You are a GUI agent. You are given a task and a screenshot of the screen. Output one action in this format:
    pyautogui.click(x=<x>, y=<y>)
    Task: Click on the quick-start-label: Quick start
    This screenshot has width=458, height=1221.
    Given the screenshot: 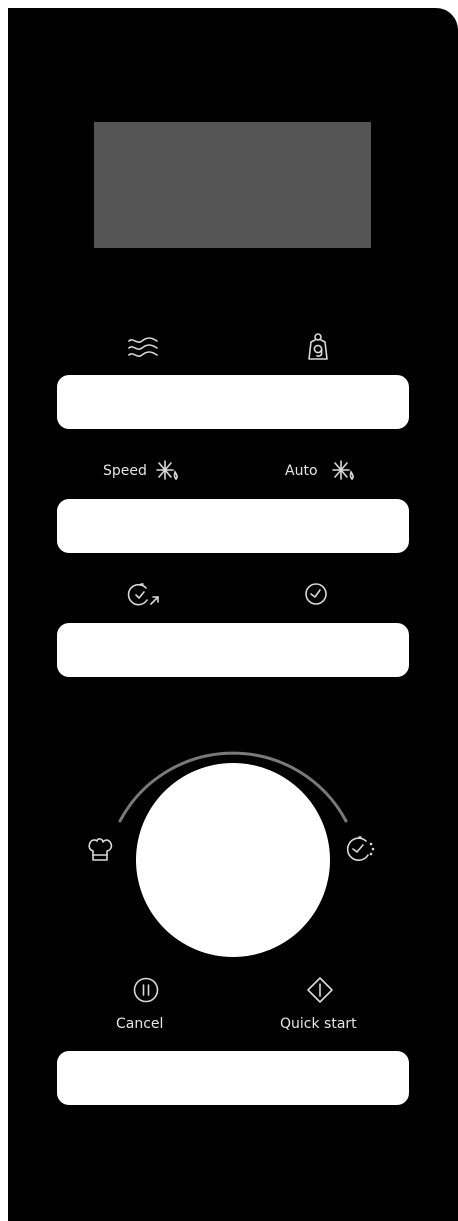 What is the action you would take?
    pyautogui.click(x=318, y=1024)
    